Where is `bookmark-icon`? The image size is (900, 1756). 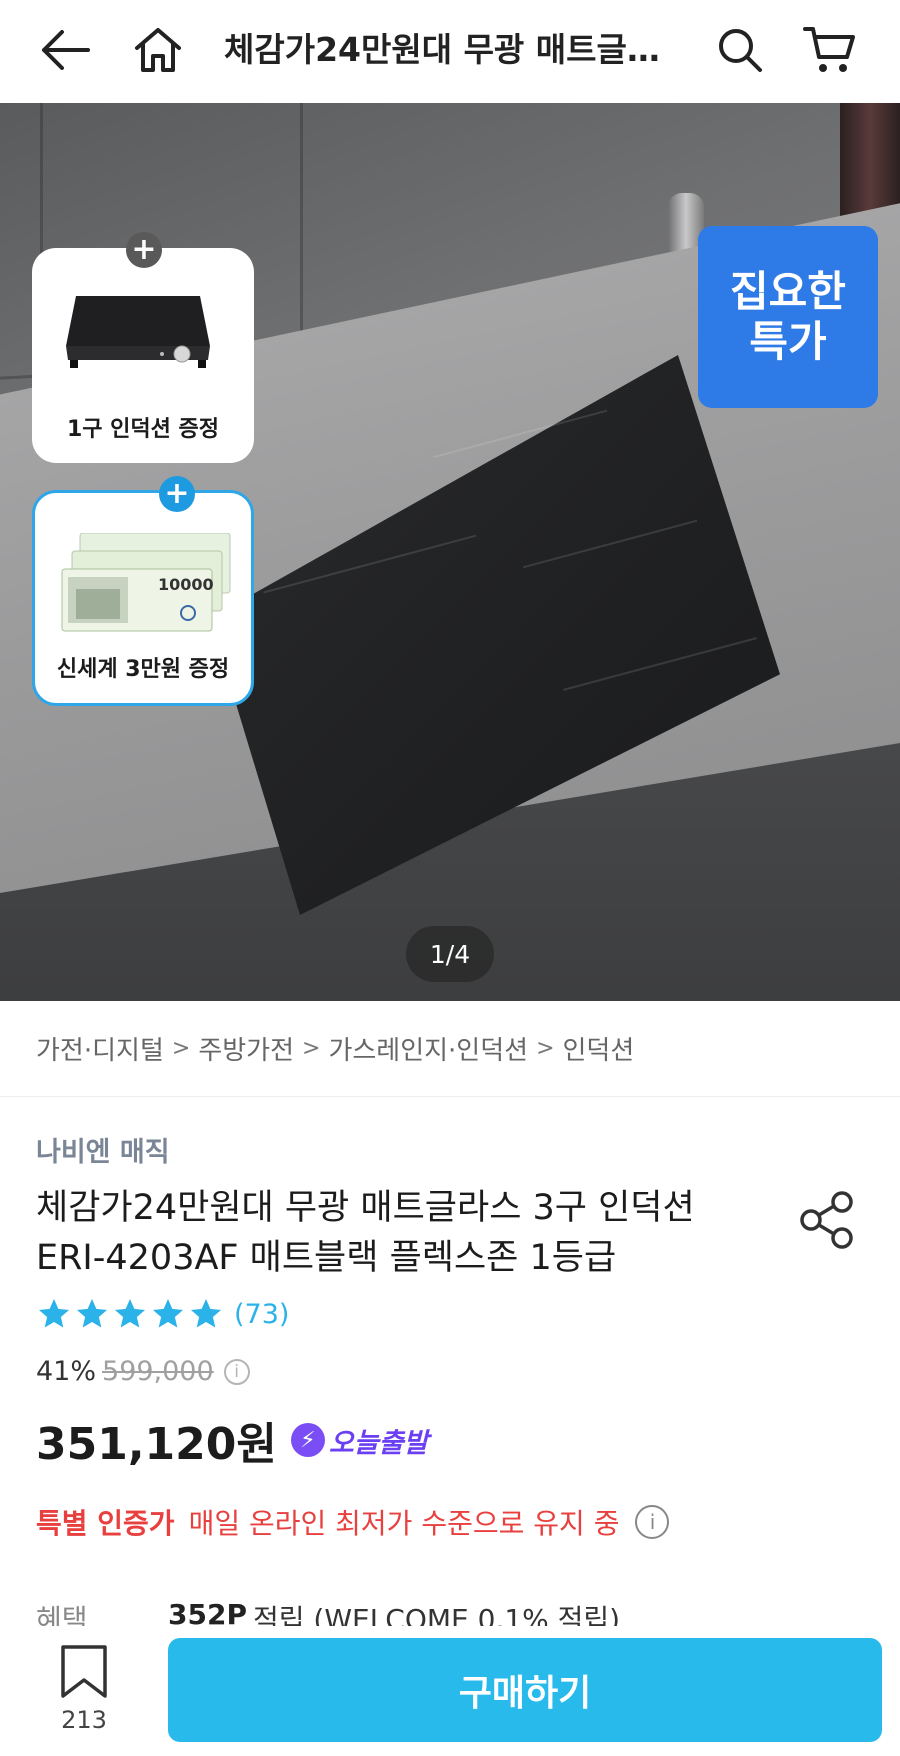
bookmark-icon is located at coordinates (84, 1671).